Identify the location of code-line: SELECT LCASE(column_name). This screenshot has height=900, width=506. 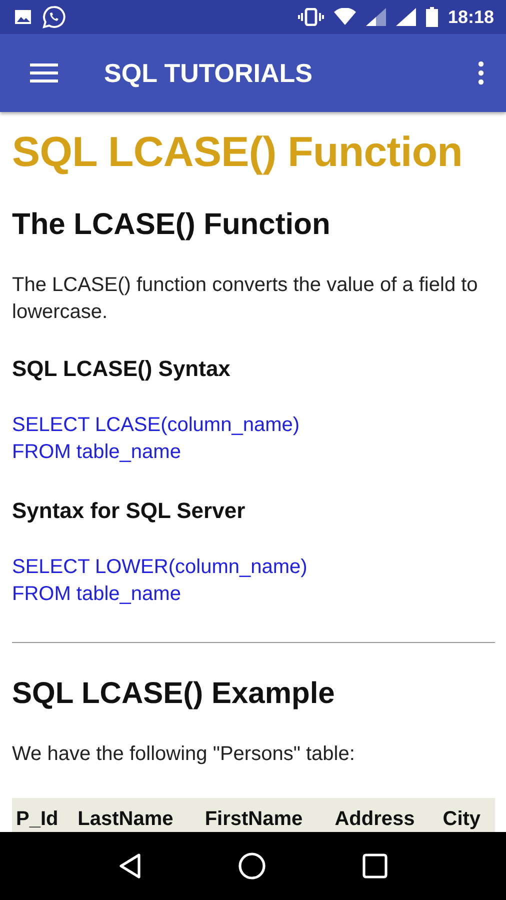
(156, 425).